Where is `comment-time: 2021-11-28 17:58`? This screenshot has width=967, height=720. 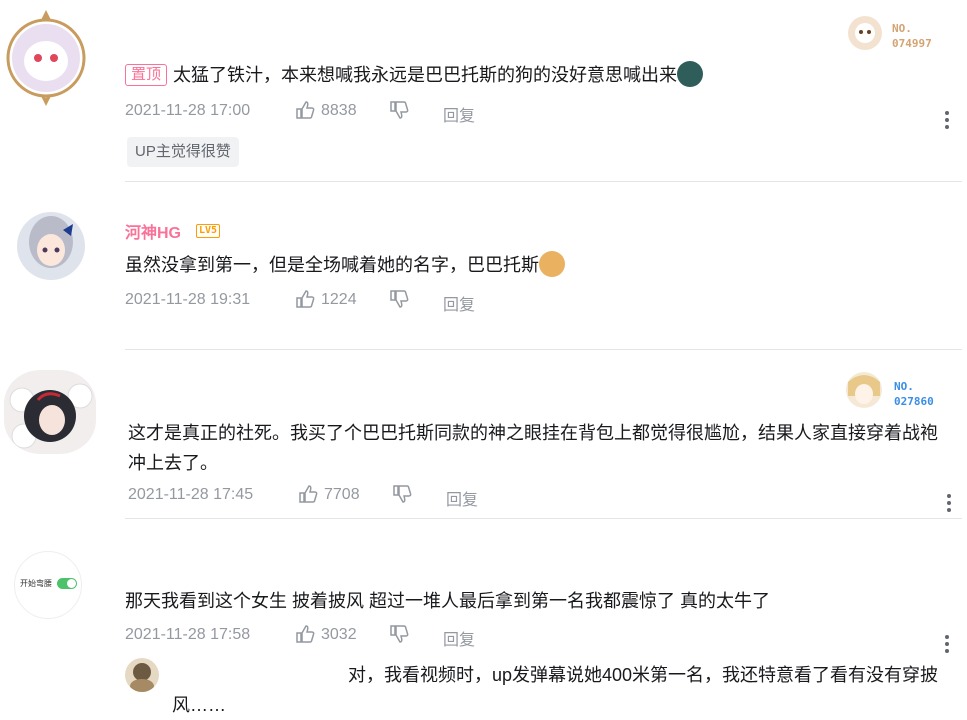
comment-time: 2021-11-28 17:58 is located at coordinates (188, 634).